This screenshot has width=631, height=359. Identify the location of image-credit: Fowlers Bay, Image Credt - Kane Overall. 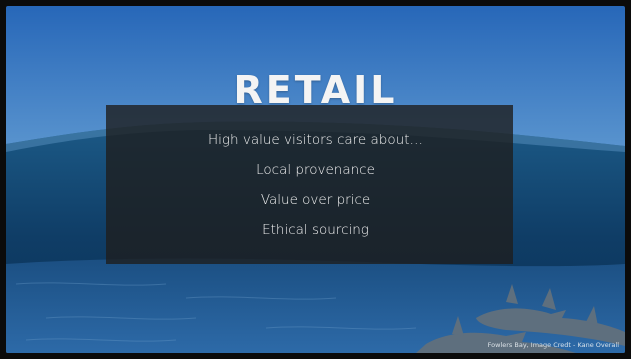
(553, 345).